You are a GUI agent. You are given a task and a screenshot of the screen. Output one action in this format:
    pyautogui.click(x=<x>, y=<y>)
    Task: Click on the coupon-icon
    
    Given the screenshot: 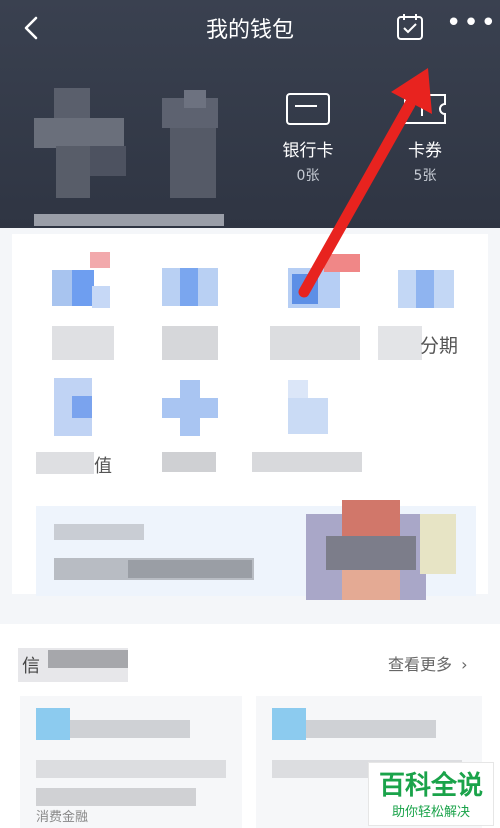 What is the action you would take?
    pyautogui.click(x=425, y=109)
    